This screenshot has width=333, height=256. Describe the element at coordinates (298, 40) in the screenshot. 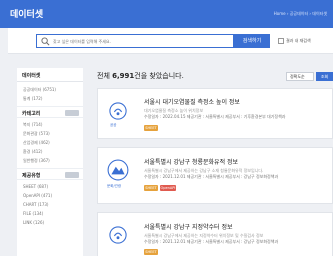

I see `recheck-label: 결과 내 재검색` at that location.